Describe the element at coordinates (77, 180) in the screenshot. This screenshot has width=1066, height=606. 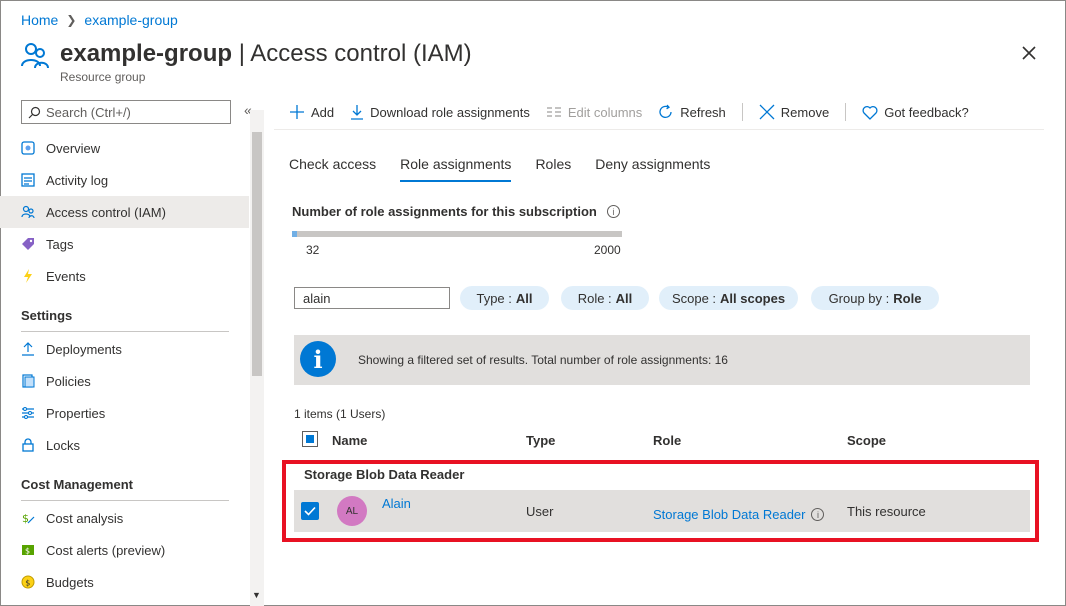
I see `sidebar-item-label: Activity log` at that location.